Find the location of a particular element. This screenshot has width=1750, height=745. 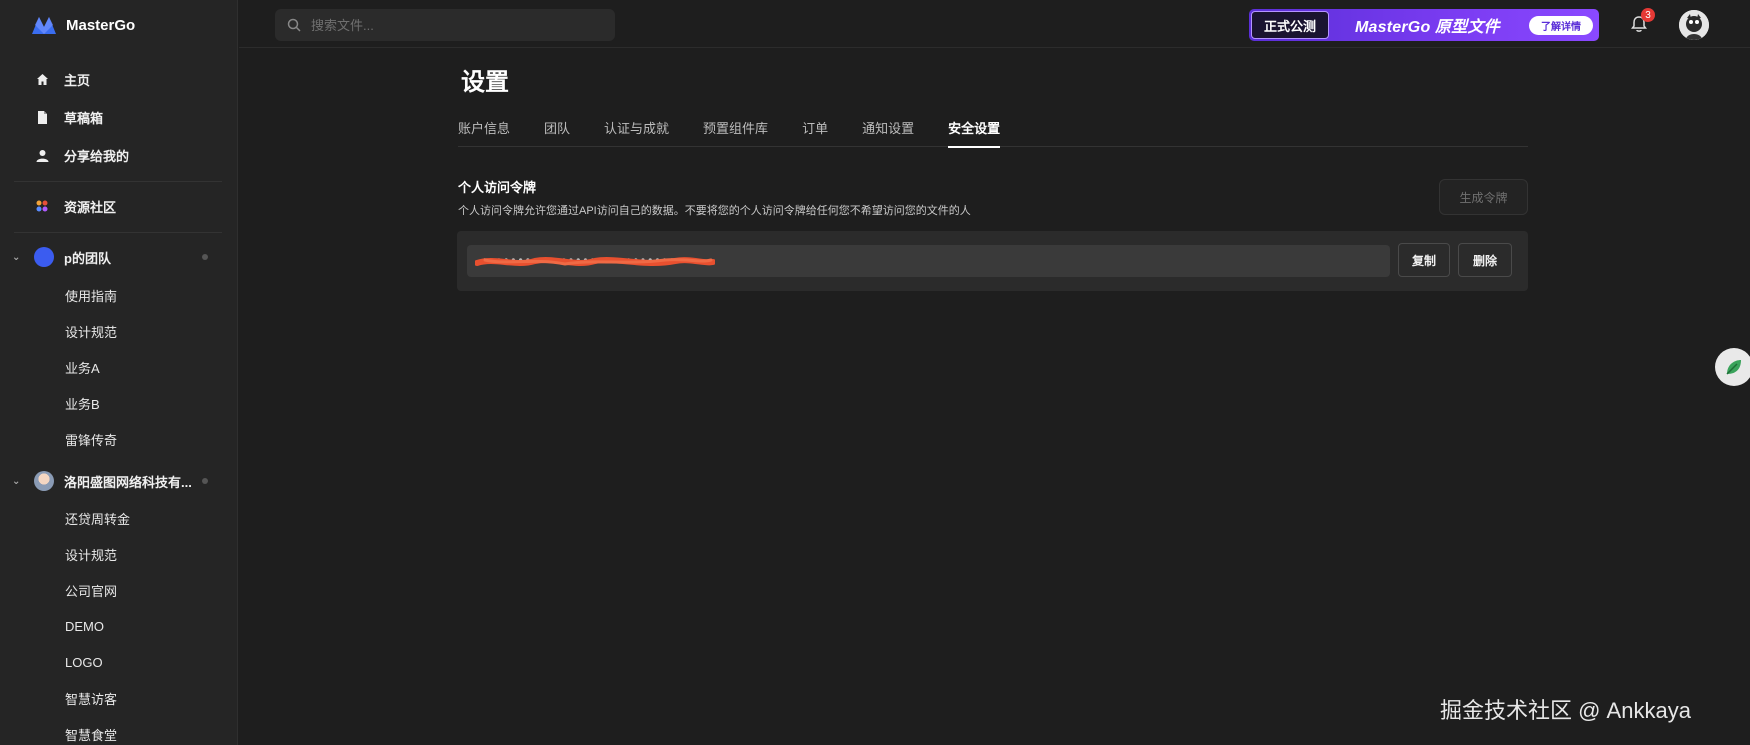

tab-security: 安全设置 is located at coordinates (974, 128).